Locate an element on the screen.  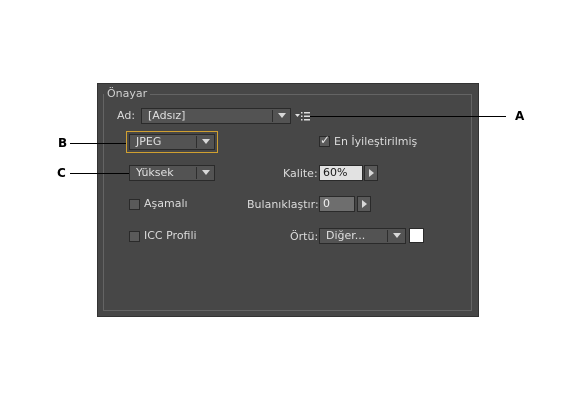
quality-slider-button is located at coordinates (371, 173).